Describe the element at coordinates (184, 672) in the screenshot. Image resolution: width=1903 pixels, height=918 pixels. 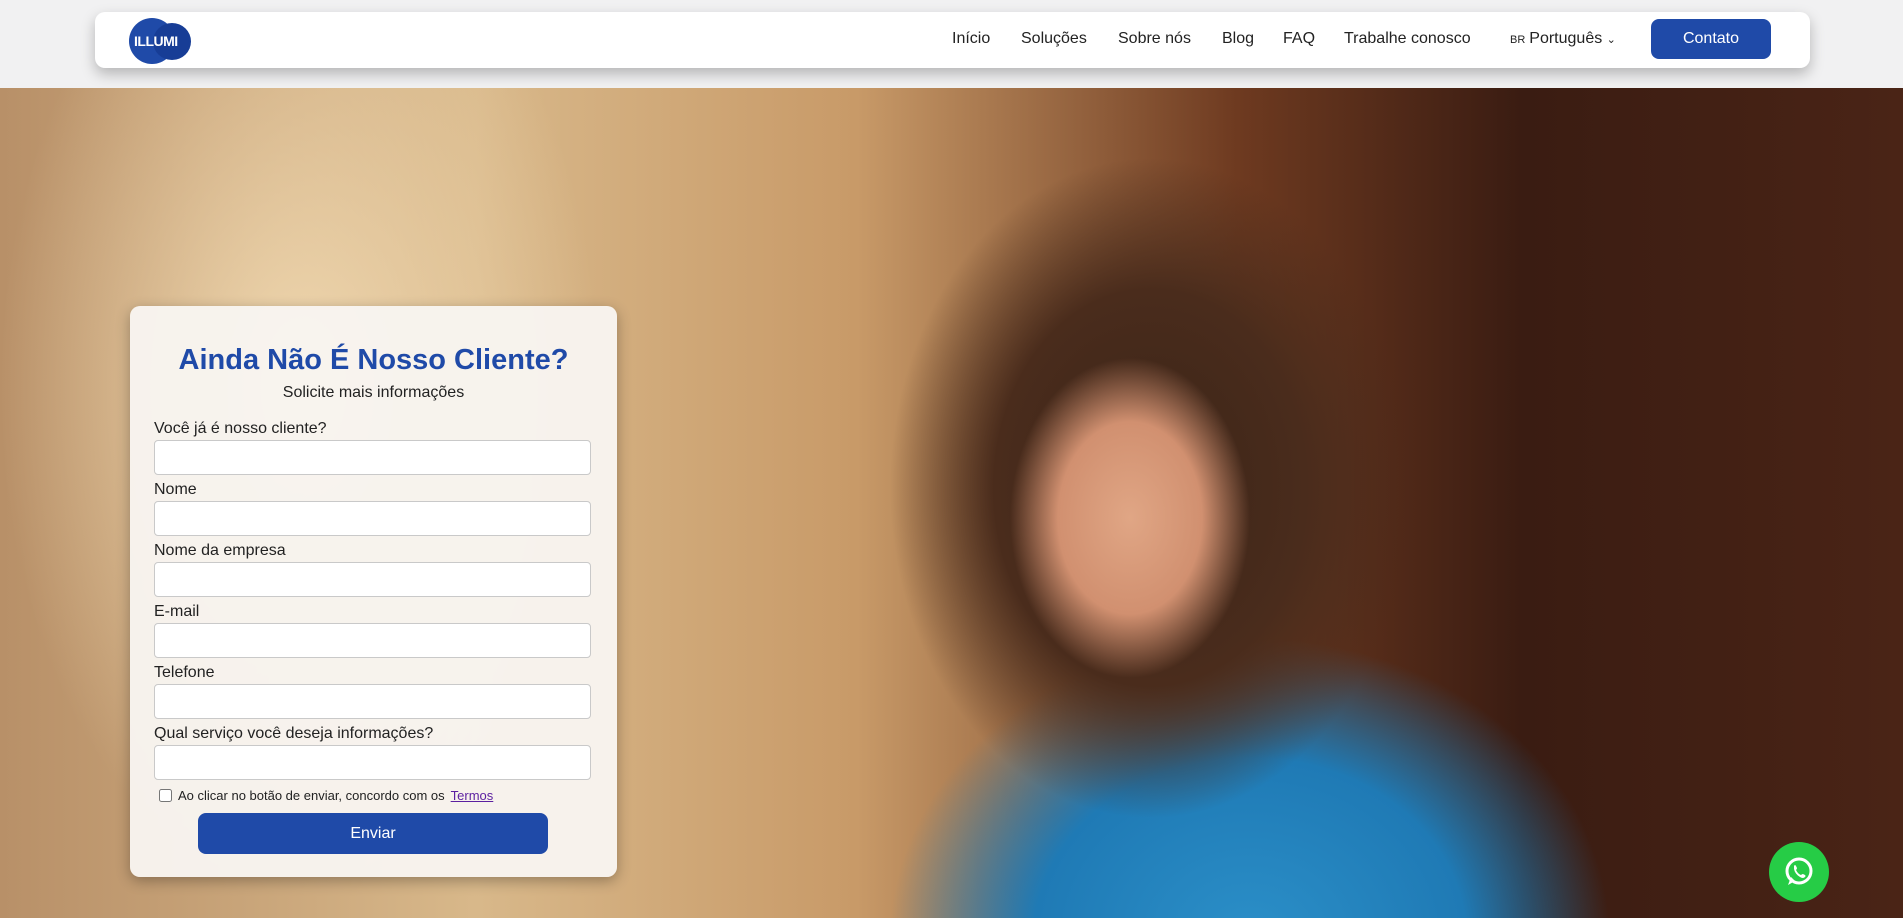
I see `field-label: Telefone` at that location.